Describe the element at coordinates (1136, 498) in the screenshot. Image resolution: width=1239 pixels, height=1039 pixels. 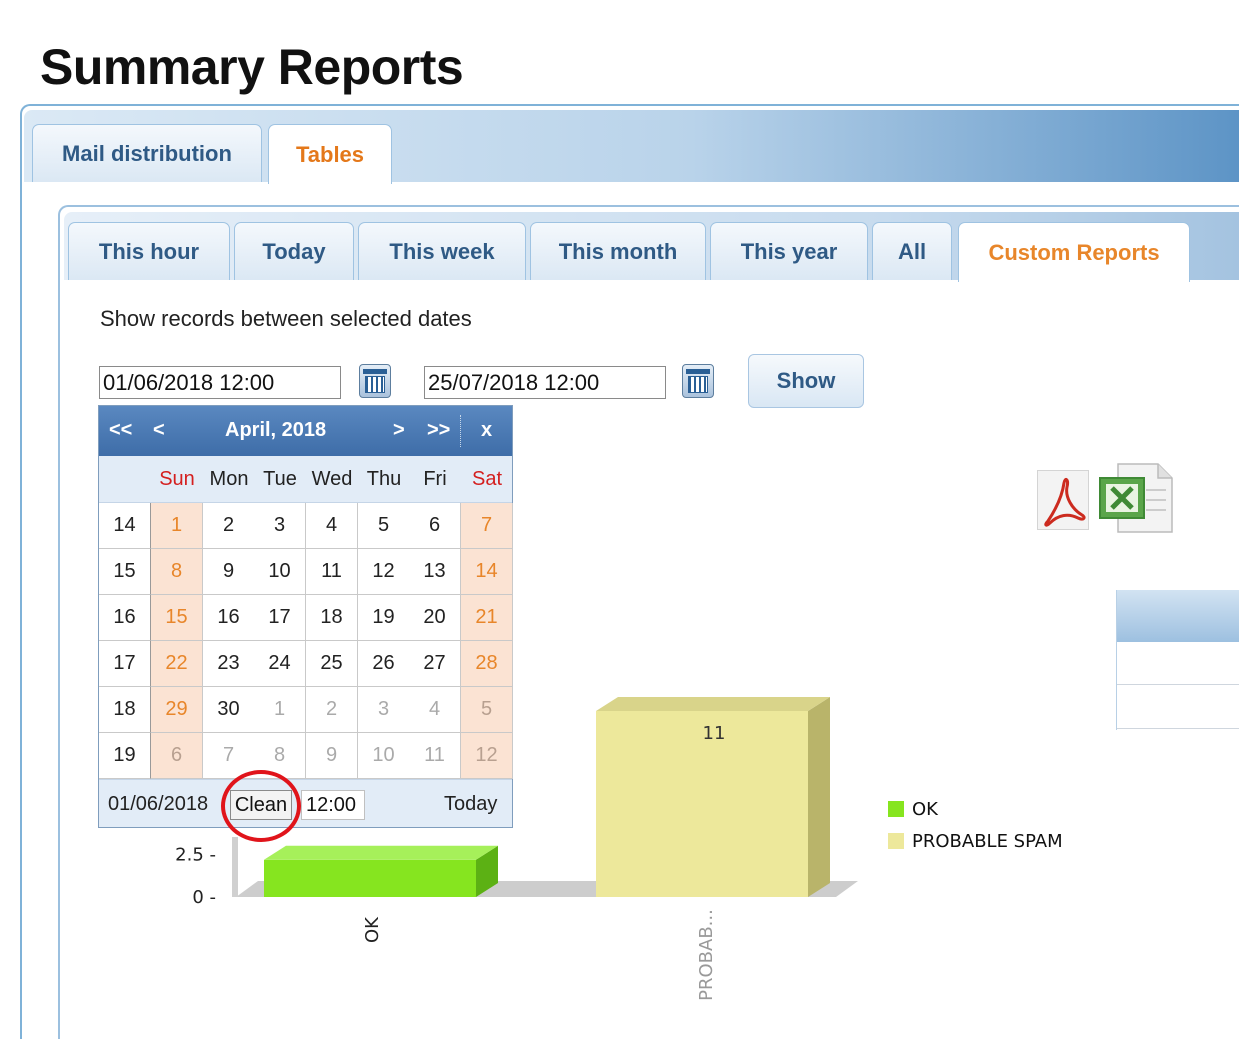
I see `excel-export-icon` at that location.